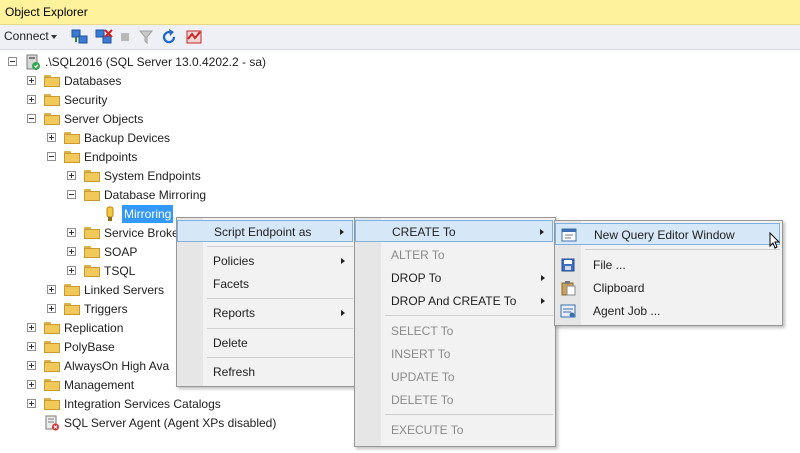  I want to click on server-icon, so click(33, 62).